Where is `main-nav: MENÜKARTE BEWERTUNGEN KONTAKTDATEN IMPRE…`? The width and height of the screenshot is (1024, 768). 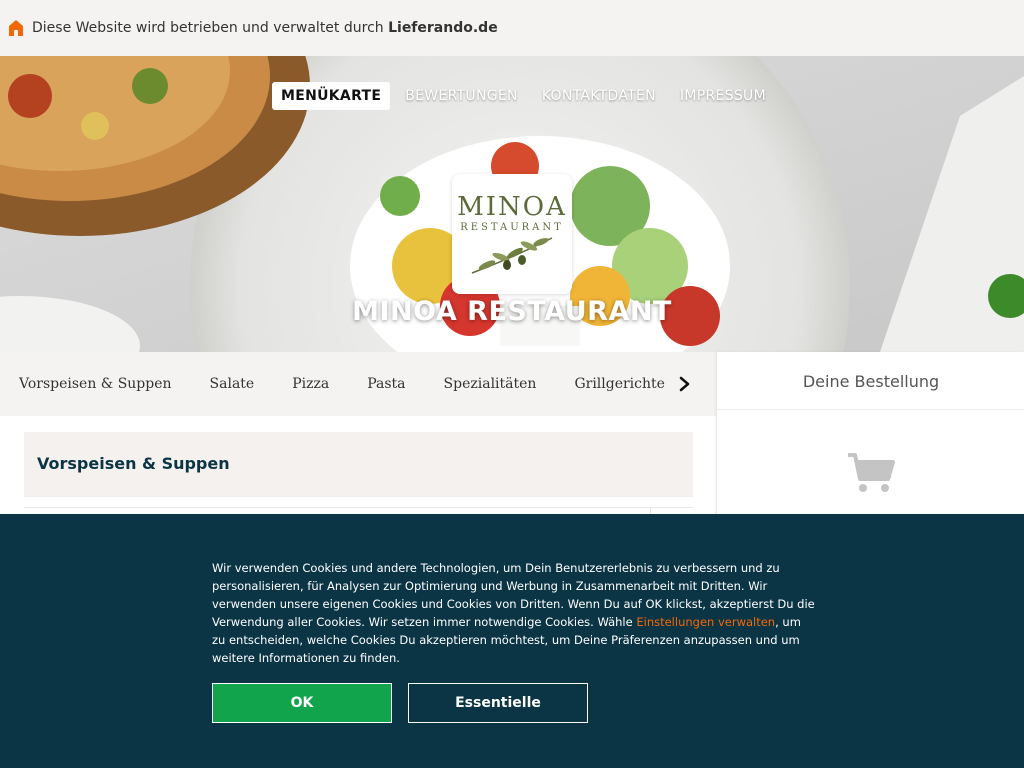
main-nav: MENÜKARTE BEWERTUNGEN KONTAKTDATEN IMPRE… is located at coordinates (526, 96).